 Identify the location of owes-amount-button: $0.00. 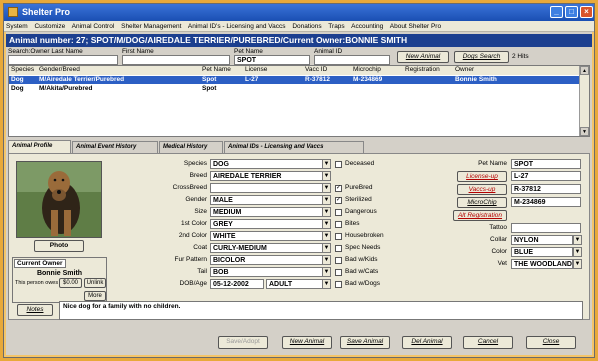
(70, 283).